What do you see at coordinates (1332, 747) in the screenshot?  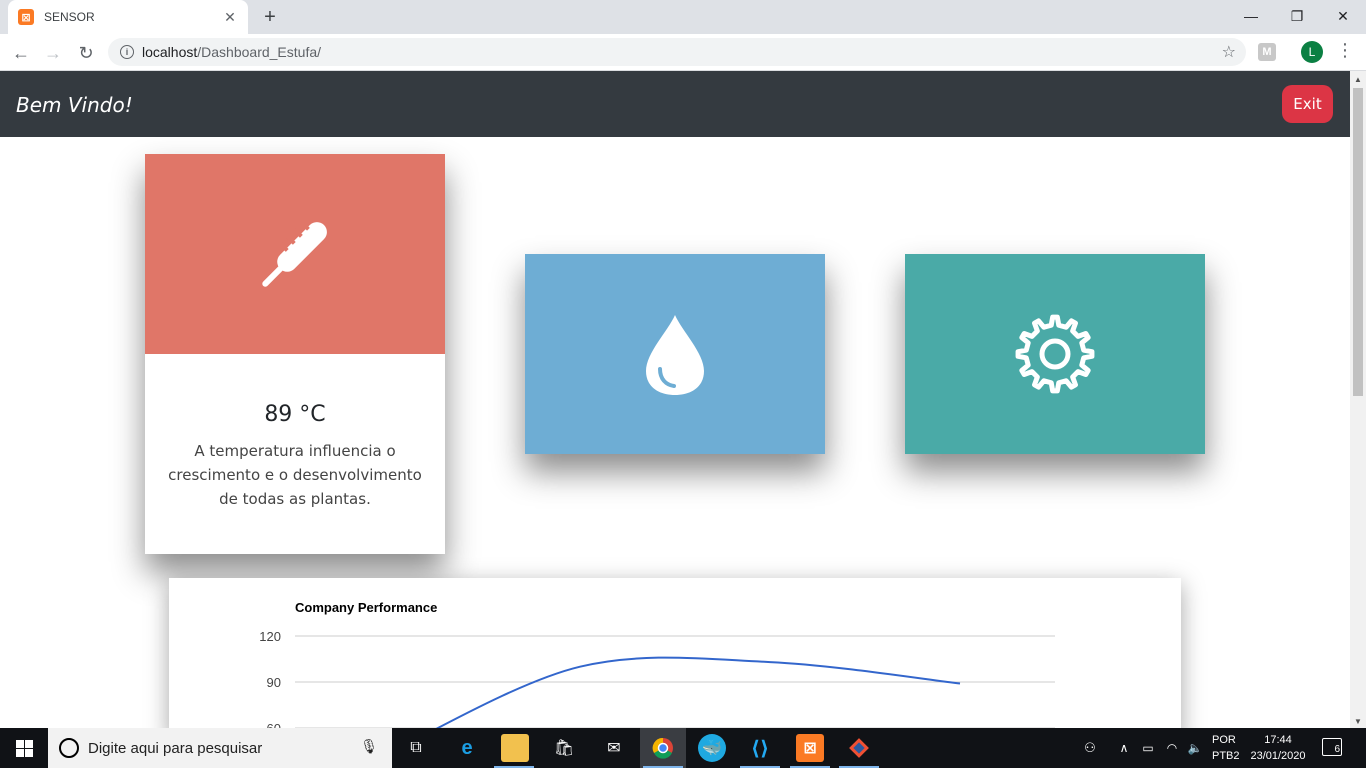 I see `action-center-icon: 6` at bounding box center [1332, 747].